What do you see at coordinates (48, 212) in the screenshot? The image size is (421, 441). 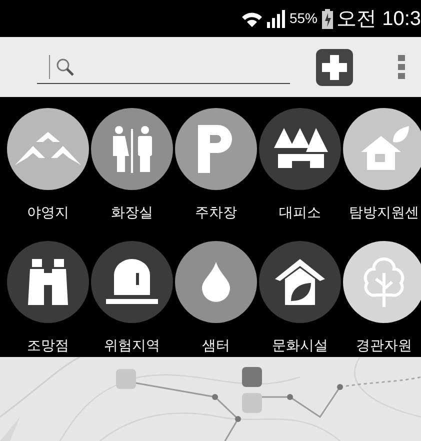 I see `category-label: 야영지` at bounding box center [48, 212].